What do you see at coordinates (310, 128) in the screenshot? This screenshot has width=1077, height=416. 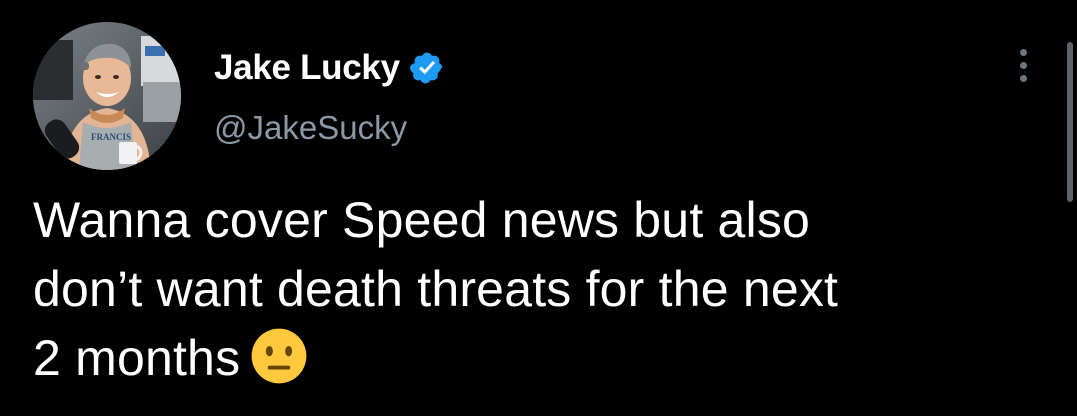 I see `author-handle: @JakeSucky` at bounding box center [310, 128].